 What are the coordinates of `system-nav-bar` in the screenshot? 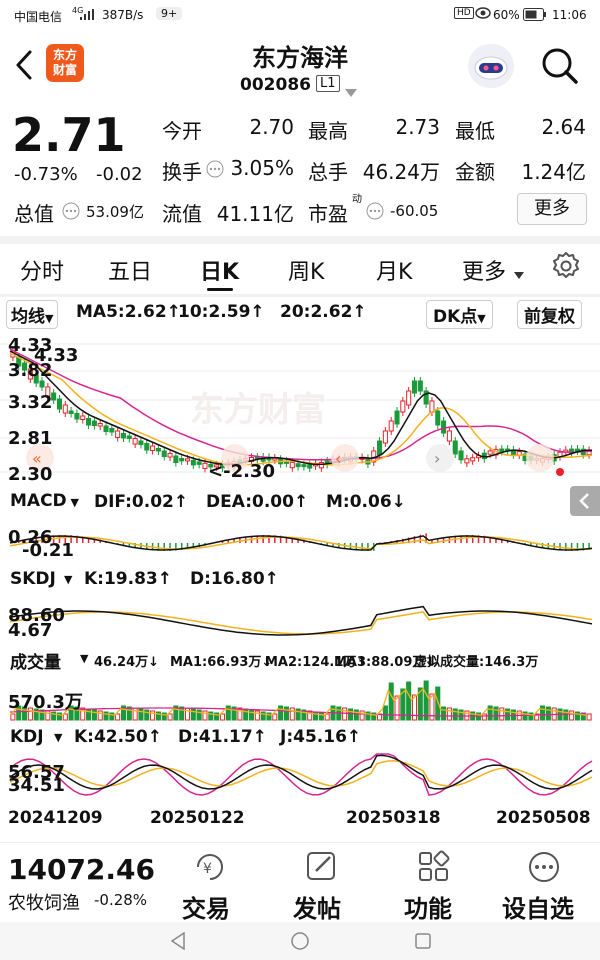 It's located at (300, 941).